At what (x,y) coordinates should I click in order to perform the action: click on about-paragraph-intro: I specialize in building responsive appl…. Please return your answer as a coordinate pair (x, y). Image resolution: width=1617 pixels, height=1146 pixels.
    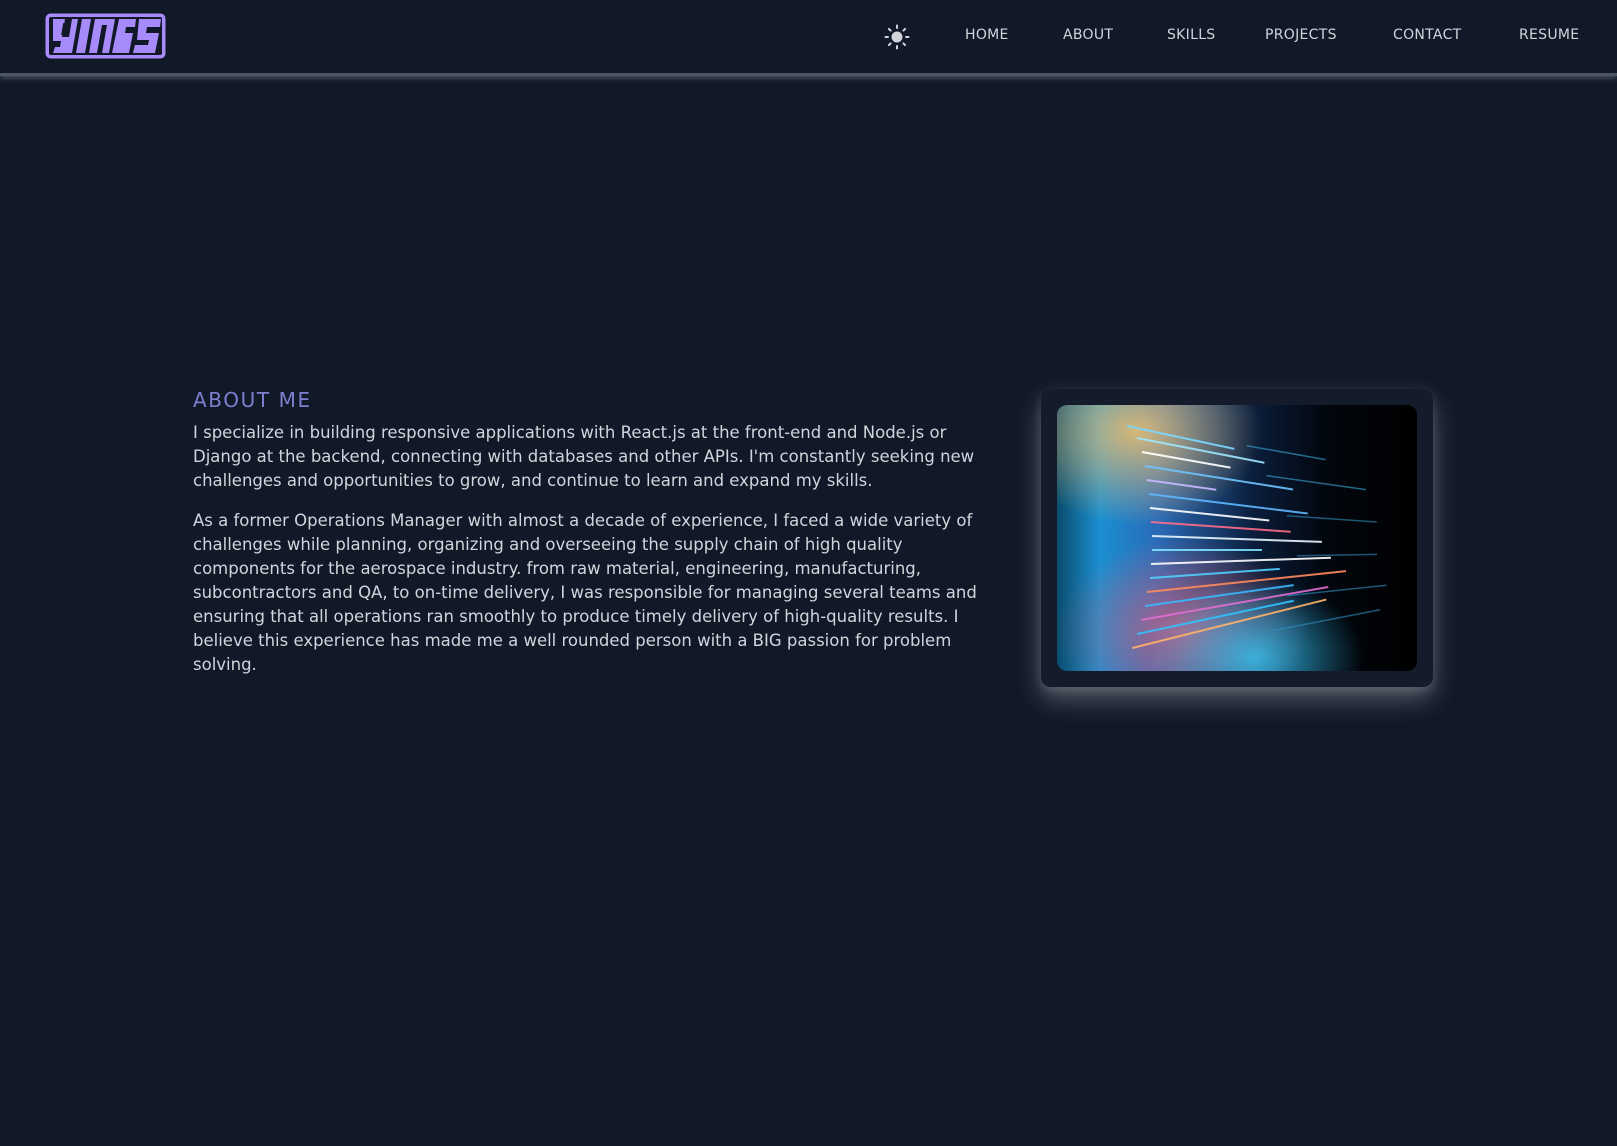
    Looking at the image, I should click on (584, 456).